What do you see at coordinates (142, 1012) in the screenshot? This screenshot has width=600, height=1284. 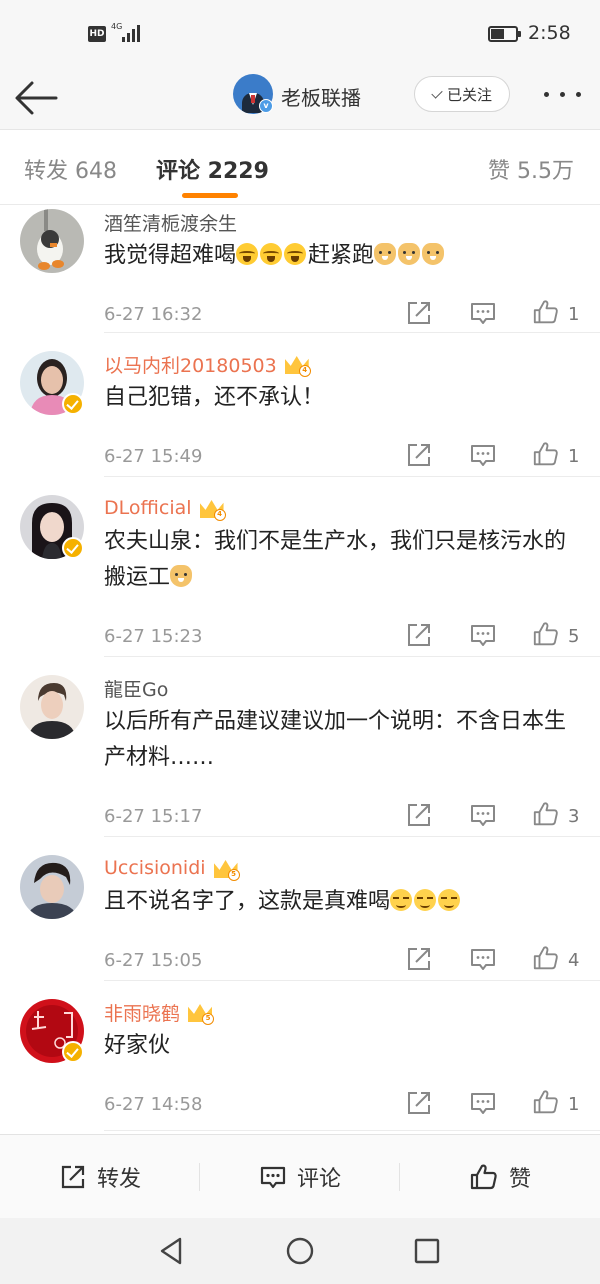 I see `commenter-name: 非雨晓鹤` at bounding box center [142, 1012].